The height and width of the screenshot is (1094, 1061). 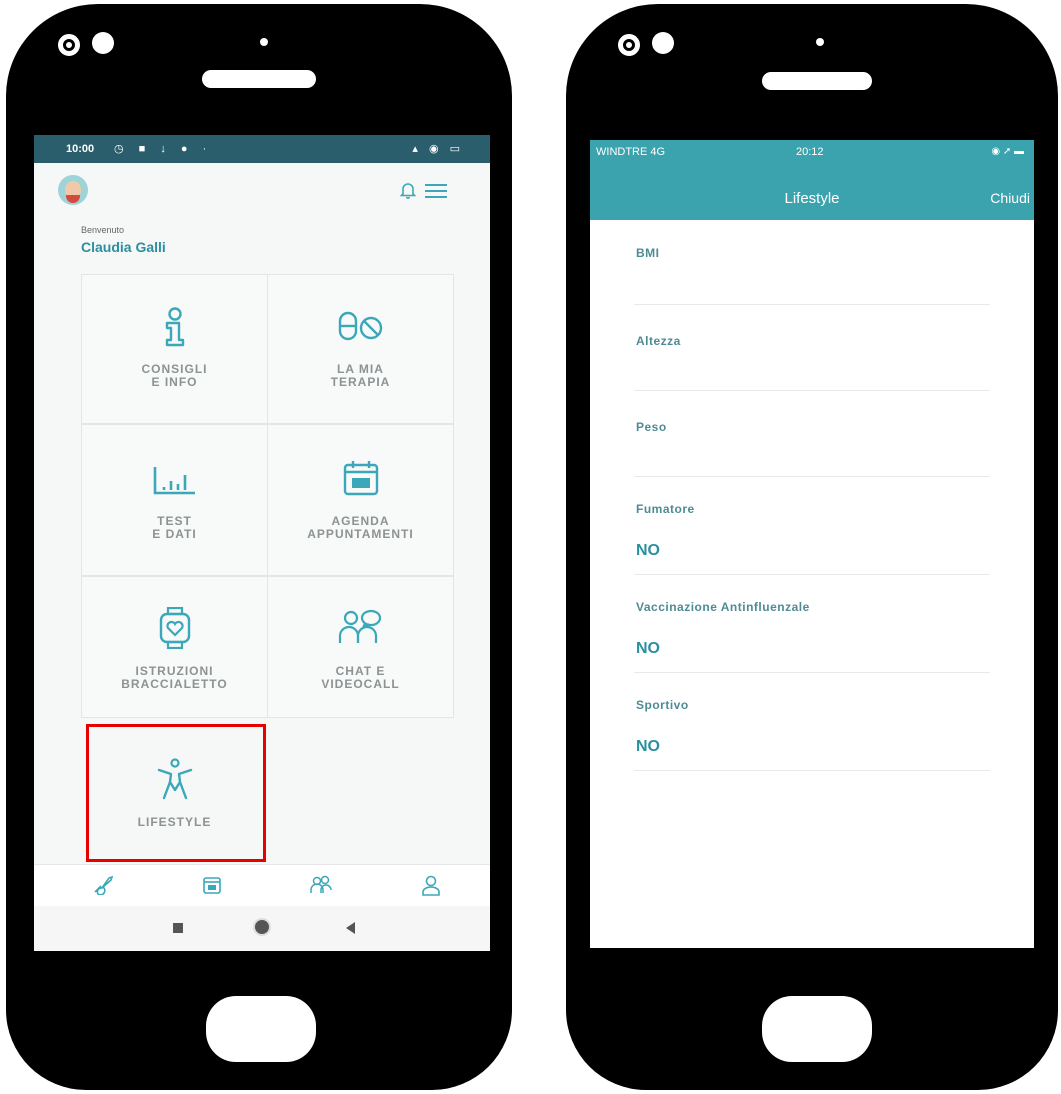 What do you see at coordinates (174, 382) in the screenshot?
I see `tile-label: E INFO` at bounding box center [174, 382].